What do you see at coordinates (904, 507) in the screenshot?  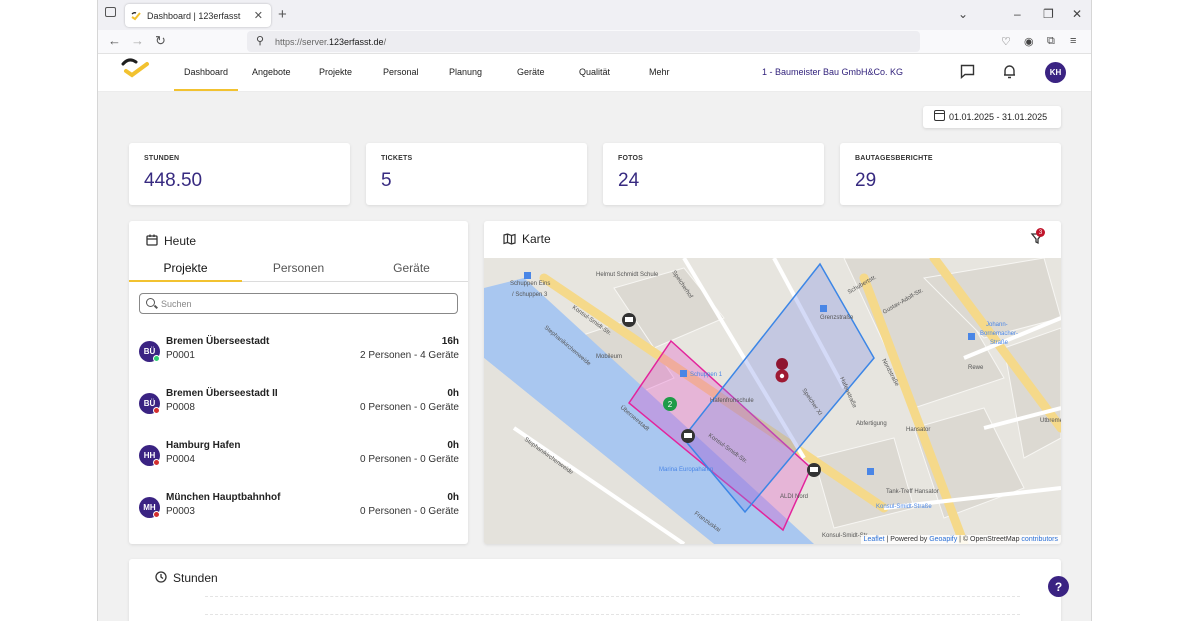 I see `map-label: Konsul-Smidt-Straße` at bounding box center [904, 507].